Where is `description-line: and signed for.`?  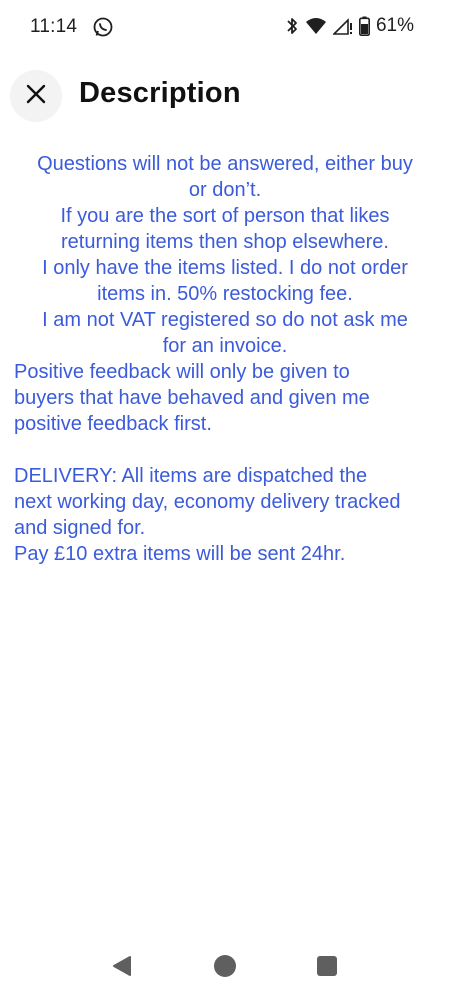
description-line: and signed for. is located at coordinates (80, 528).